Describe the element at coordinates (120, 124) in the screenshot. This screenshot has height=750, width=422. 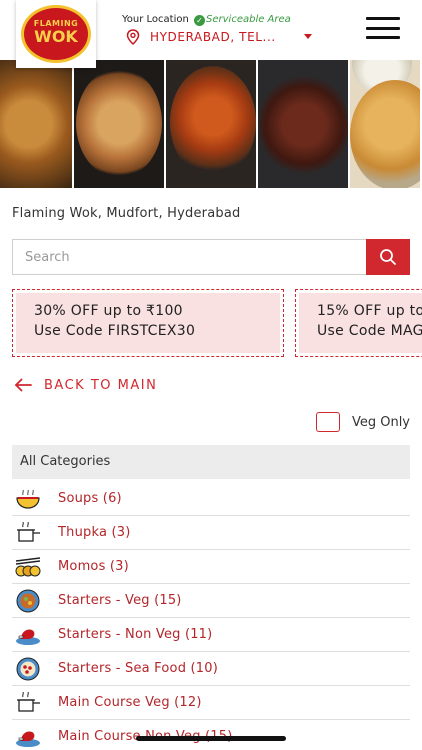
I see `banner-image-noodles` at that location.